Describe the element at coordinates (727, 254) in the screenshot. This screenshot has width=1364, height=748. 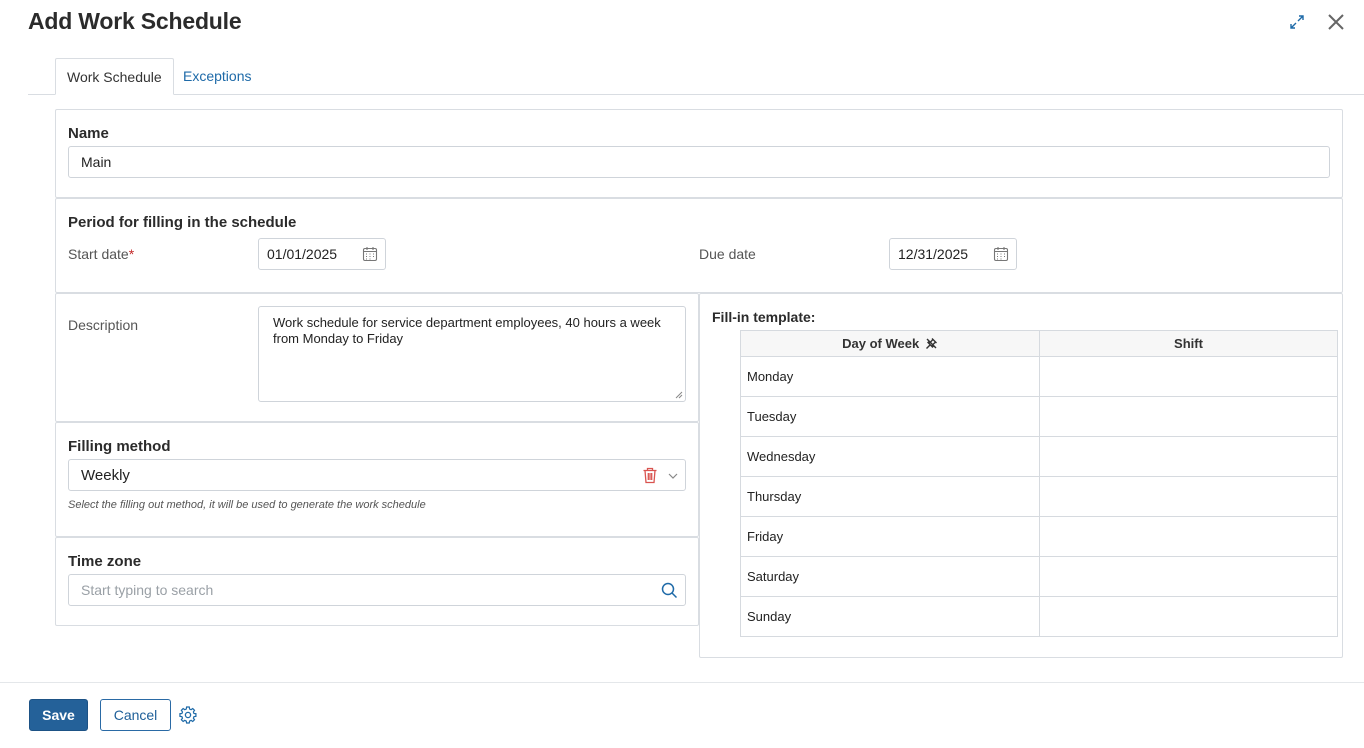
I see `due-date-label: Due date` at that location.